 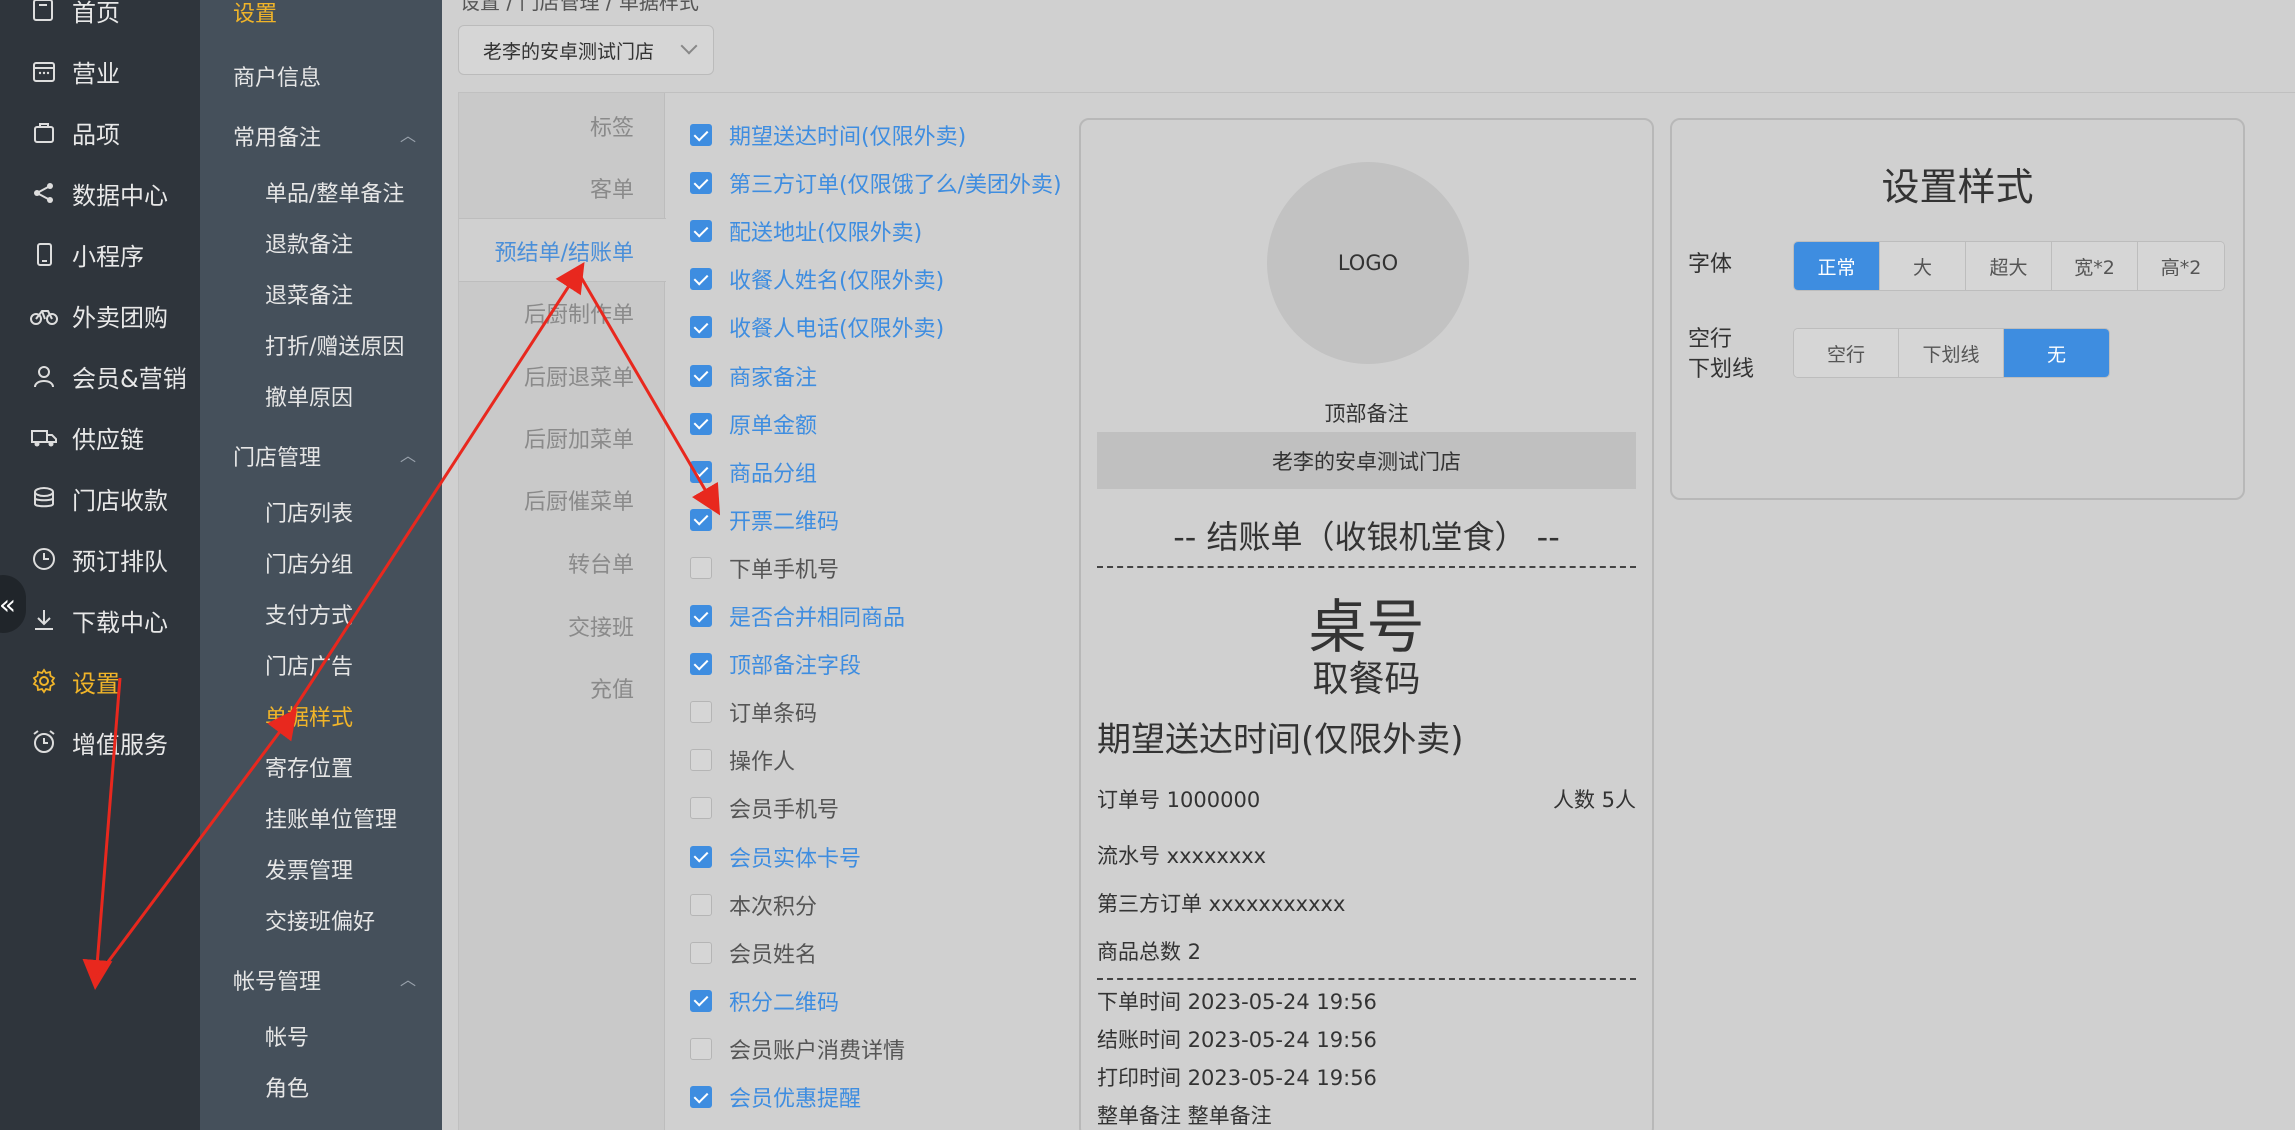 What do you see at coordinates (612, 188) in the screenshot?
I see `tab-customer: 客单` at bounding box center [612, 188].